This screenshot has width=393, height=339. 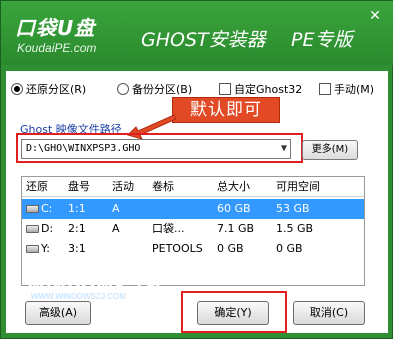 What do you see at coordinates (236, 228) in the screenshot?
I see `total-cell: 7.1 GB` at bounding box center [236, 228].